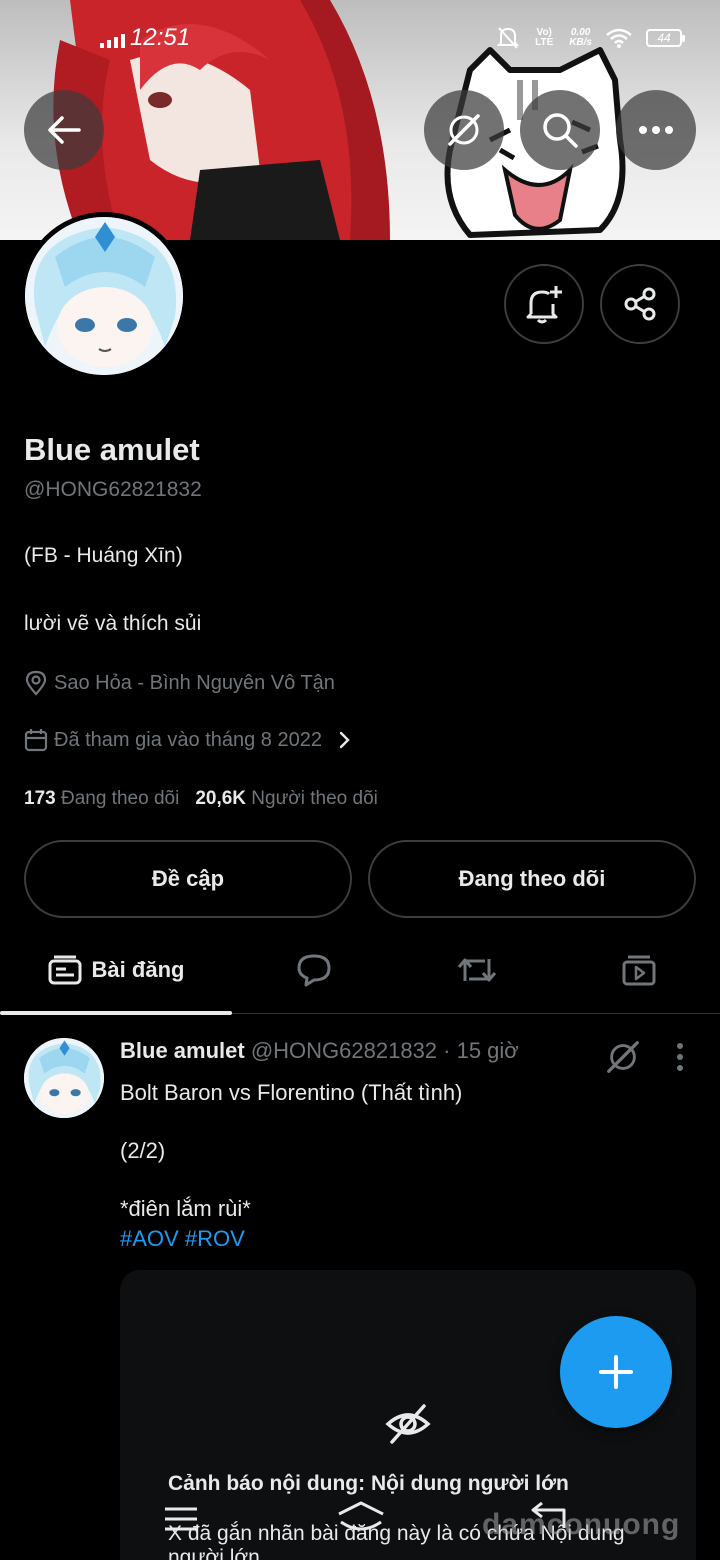  I want to click on reply-icon, so click(314, 970).